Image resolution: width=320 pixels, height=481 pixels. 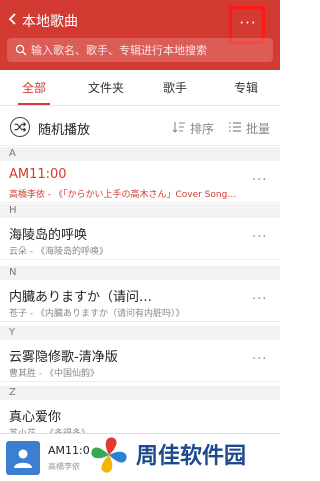 I want to click on section-header: Z, so click(x=140, y=393).